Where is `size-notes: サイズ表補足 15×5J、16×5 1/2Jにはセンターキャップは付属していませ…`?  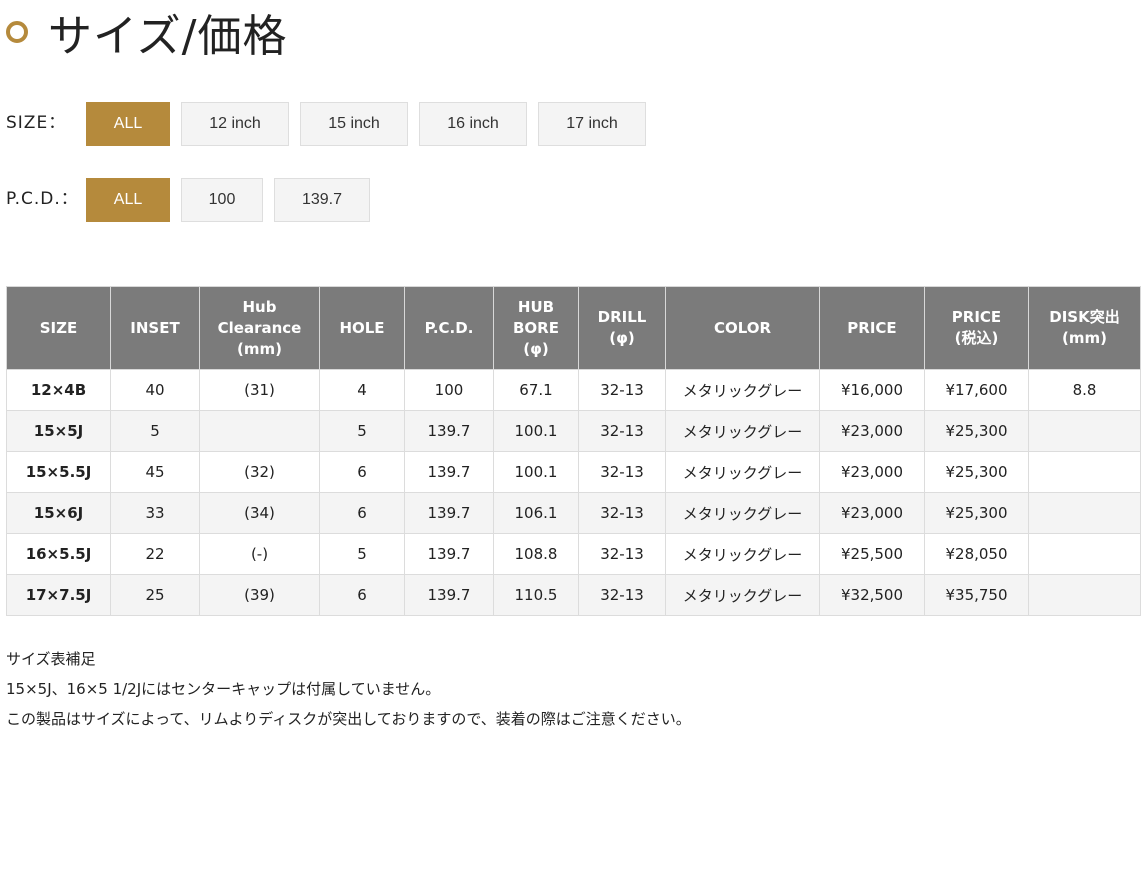 size-notes: サイズ表補足 15×5J、16×5 1/2Jにはセンターキャップは付属していませ… is located at coordinates (348, 689).